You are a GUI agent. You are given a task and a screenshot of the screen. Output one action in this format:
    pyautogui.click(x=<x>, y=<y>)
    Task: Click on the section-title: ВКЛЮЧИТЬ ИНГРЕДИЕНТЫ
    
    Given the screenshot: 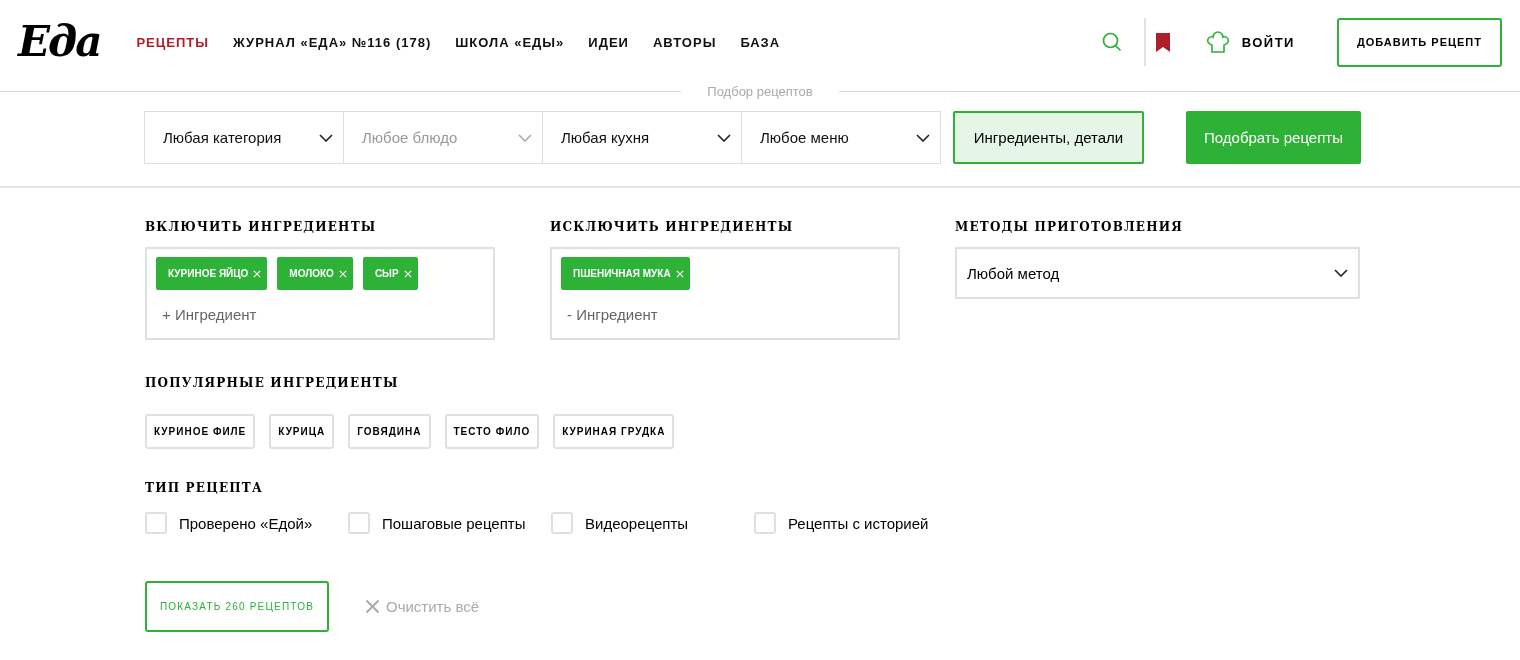 What is the action you would take?
    pyautogui.click(x=261, y=227)
    